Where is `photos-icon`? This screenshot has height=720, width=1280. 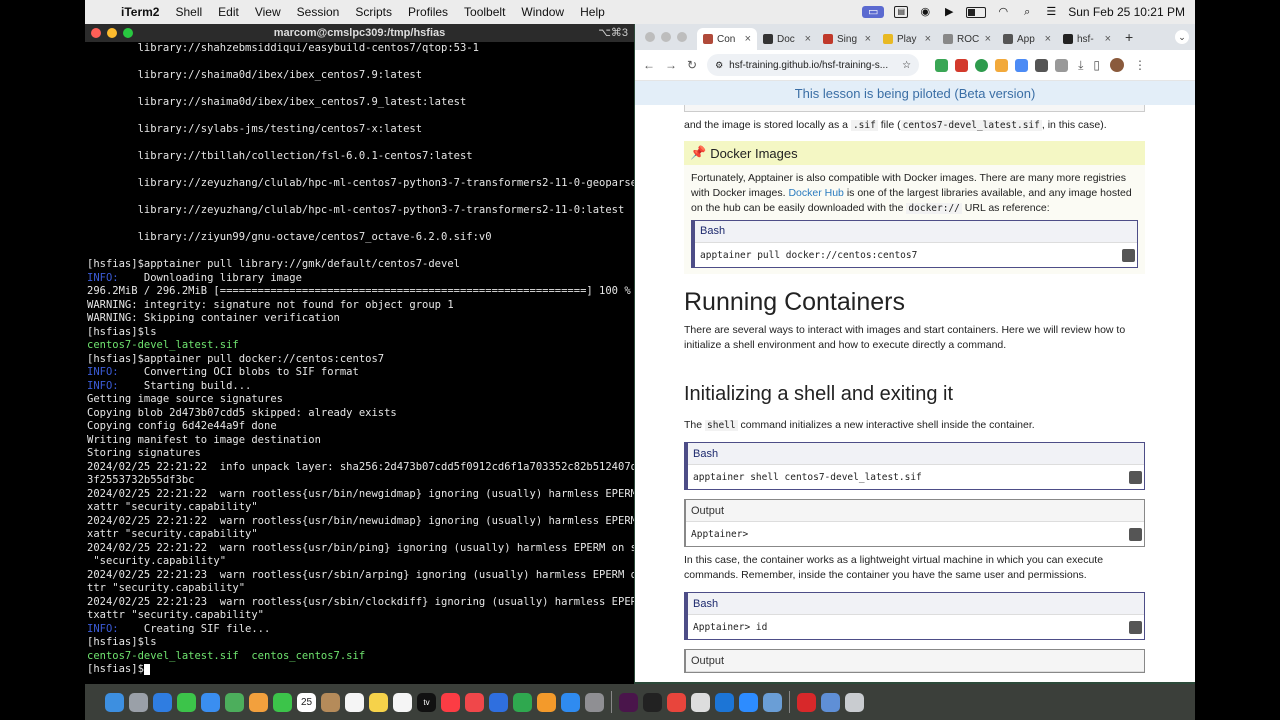 photos-icon is located at coordinates (258, 702).